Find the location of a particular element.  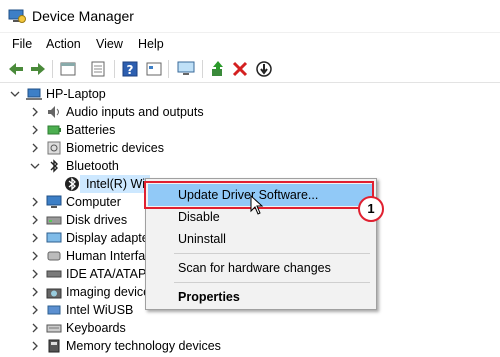

tree-item-memory-technology: Memory technology devices is located at coordinates (250, 346).